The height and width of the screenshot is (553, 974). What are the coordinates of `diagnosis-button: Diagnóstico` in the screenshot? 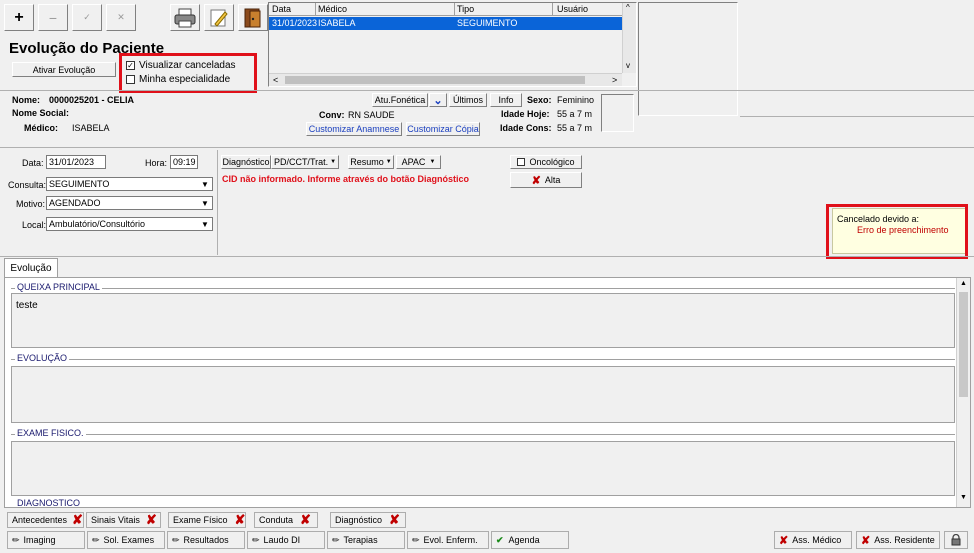 It's located at (246, 162).